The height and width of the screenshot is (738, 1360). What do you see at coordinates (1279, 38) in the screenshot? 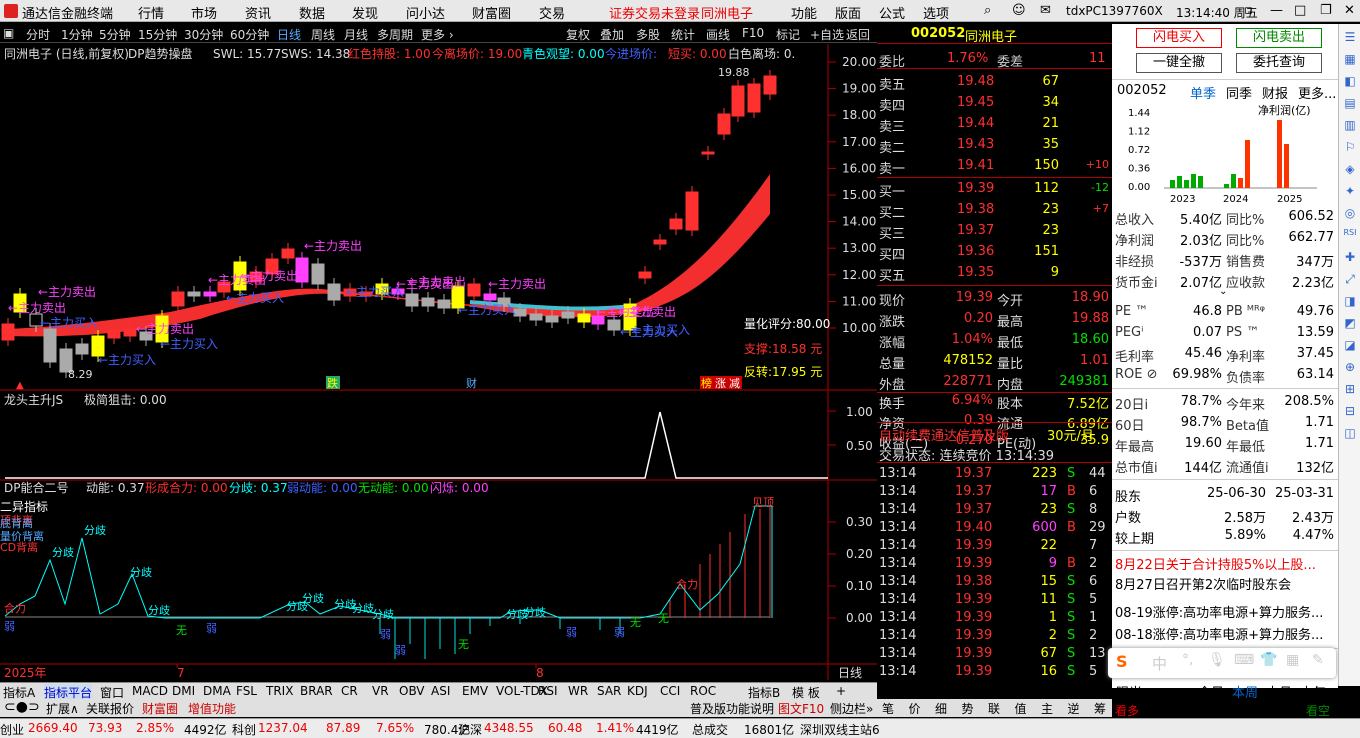
I see `flash-sell-button: 闪电卖出` at bounding box center [1279, 38].